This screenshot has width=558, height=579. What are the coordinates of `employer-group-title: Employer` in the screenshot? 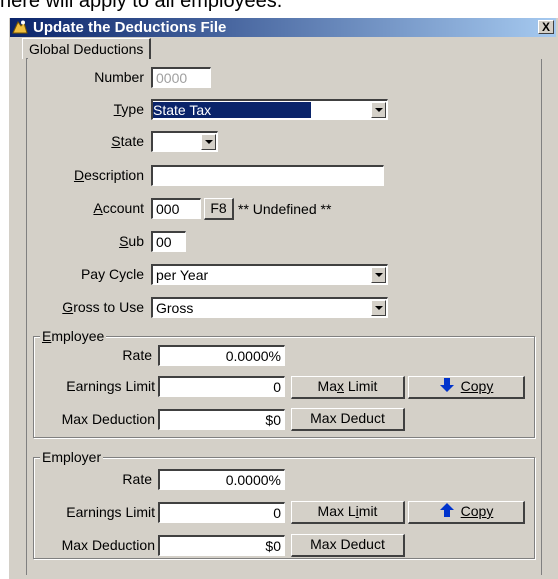 It's located at (72, 457).